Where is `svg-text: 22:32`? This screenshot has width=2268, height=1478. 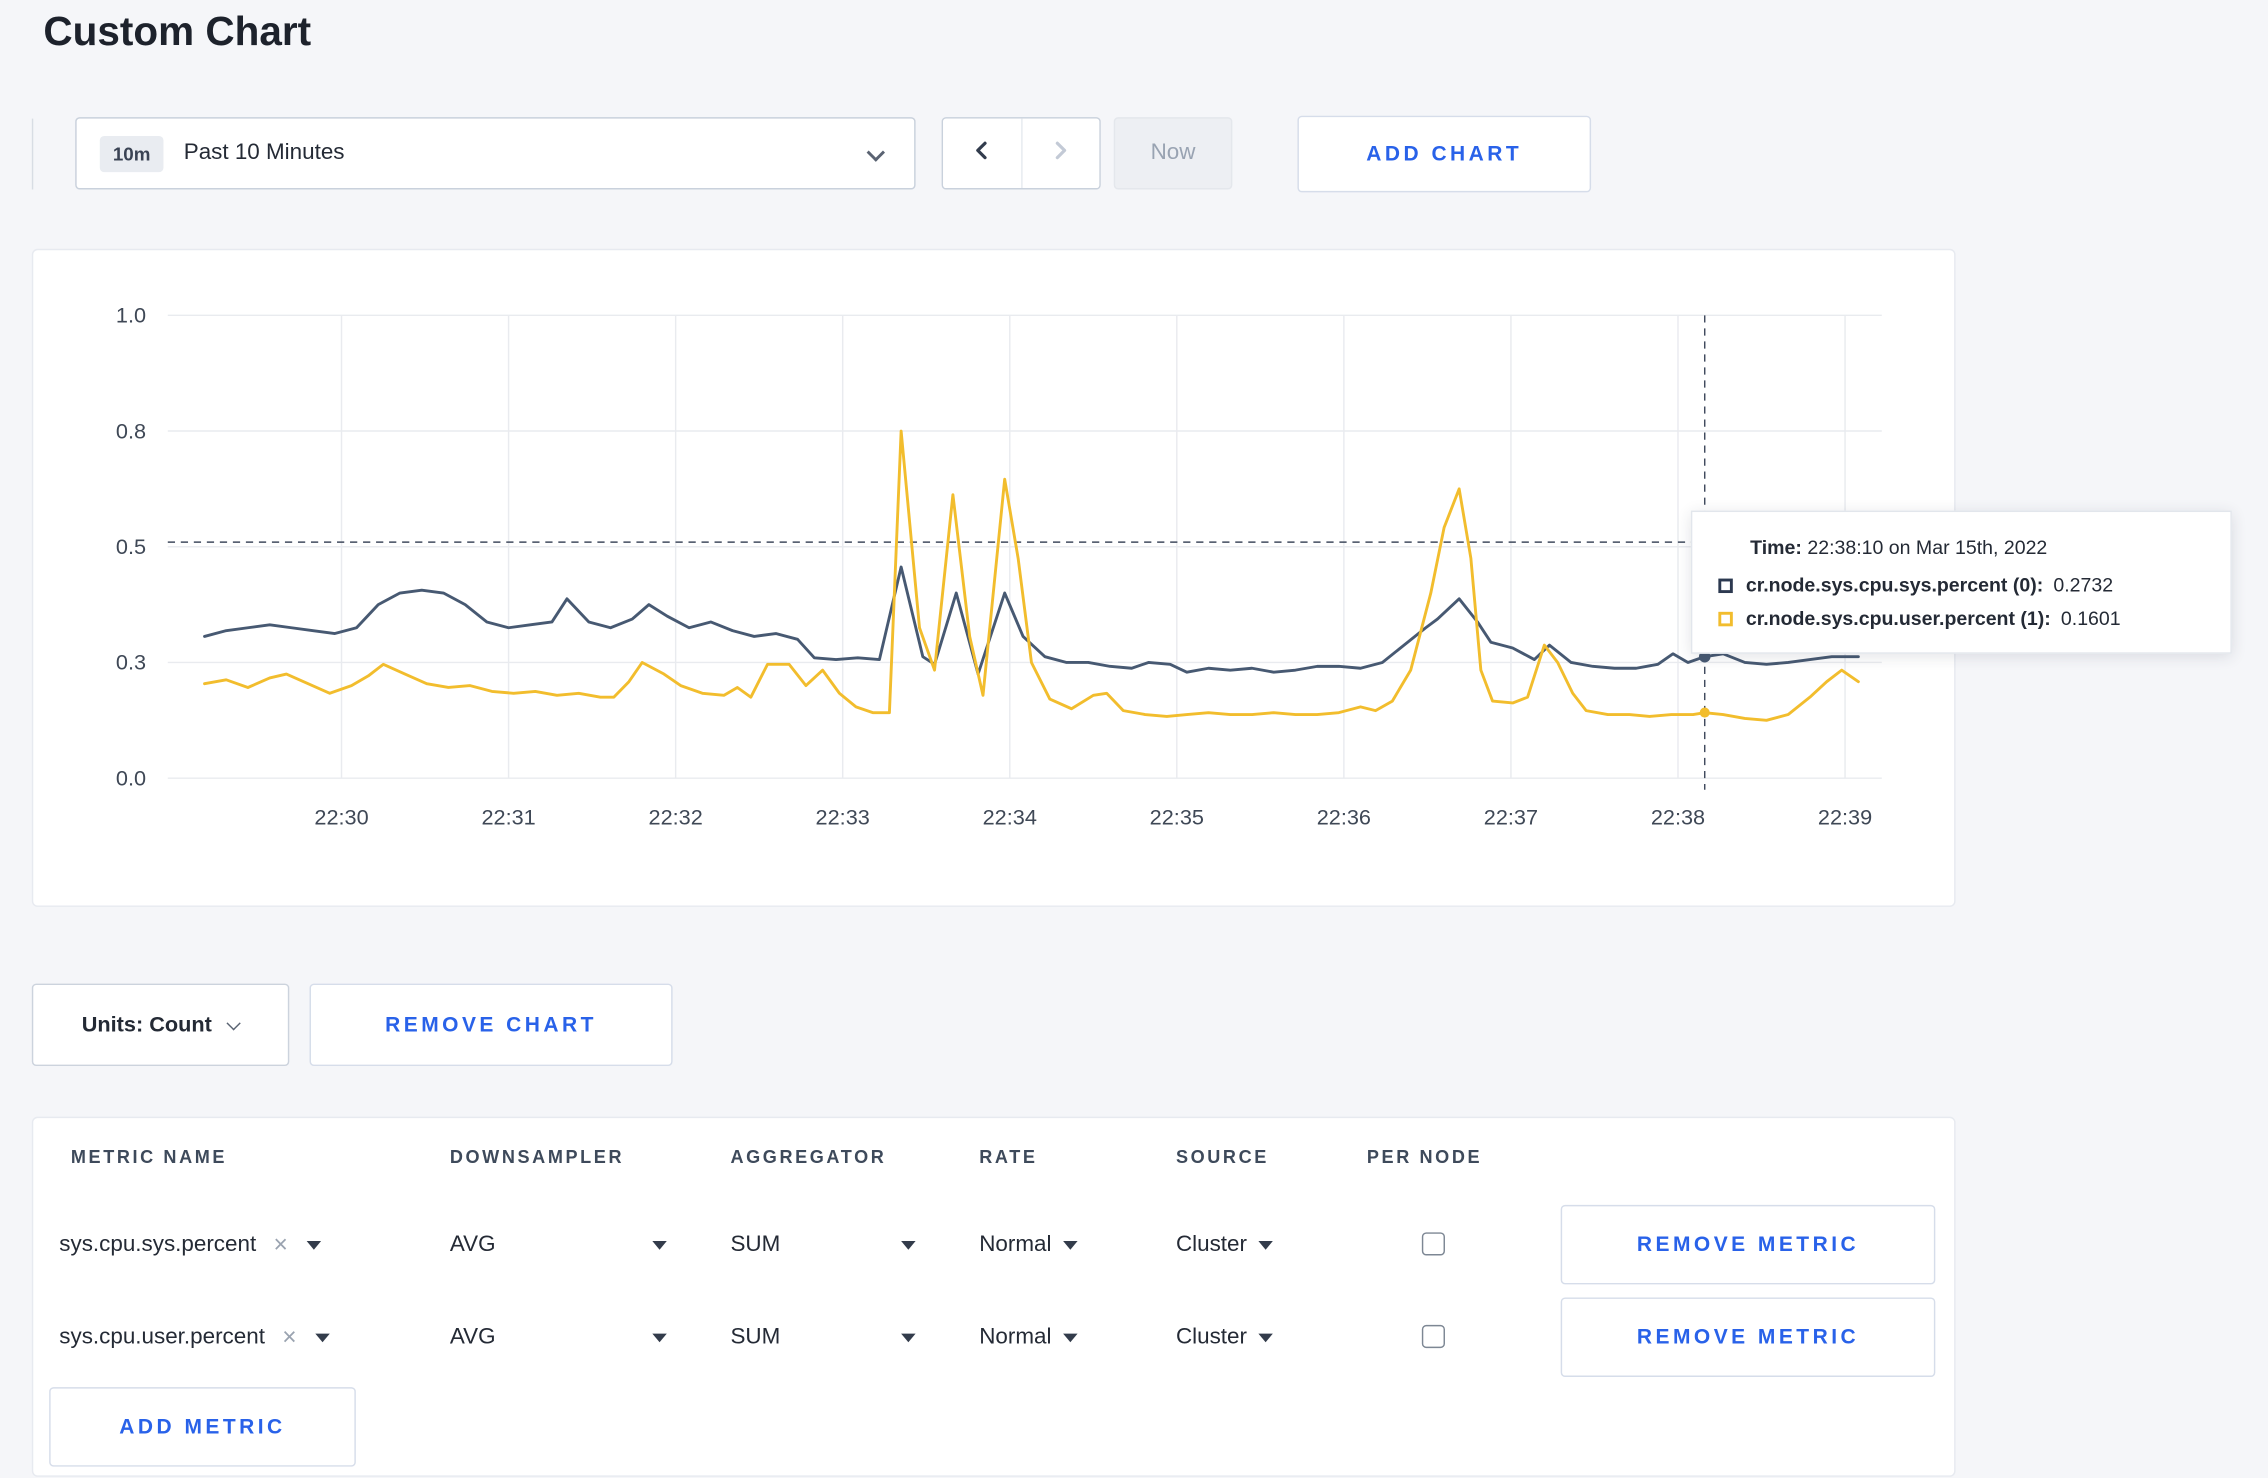
svg-text: 22:32 is located at coordinates (676, 816).